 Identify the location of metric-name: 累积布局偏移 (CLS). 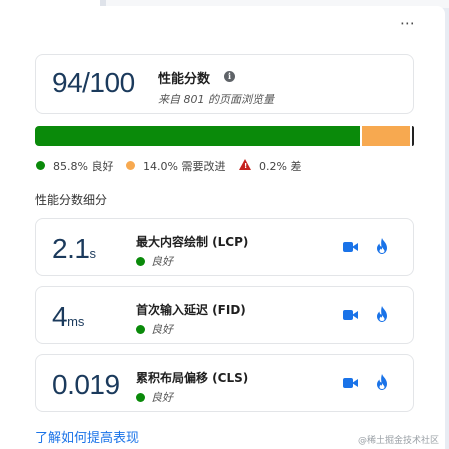
(192, 378).